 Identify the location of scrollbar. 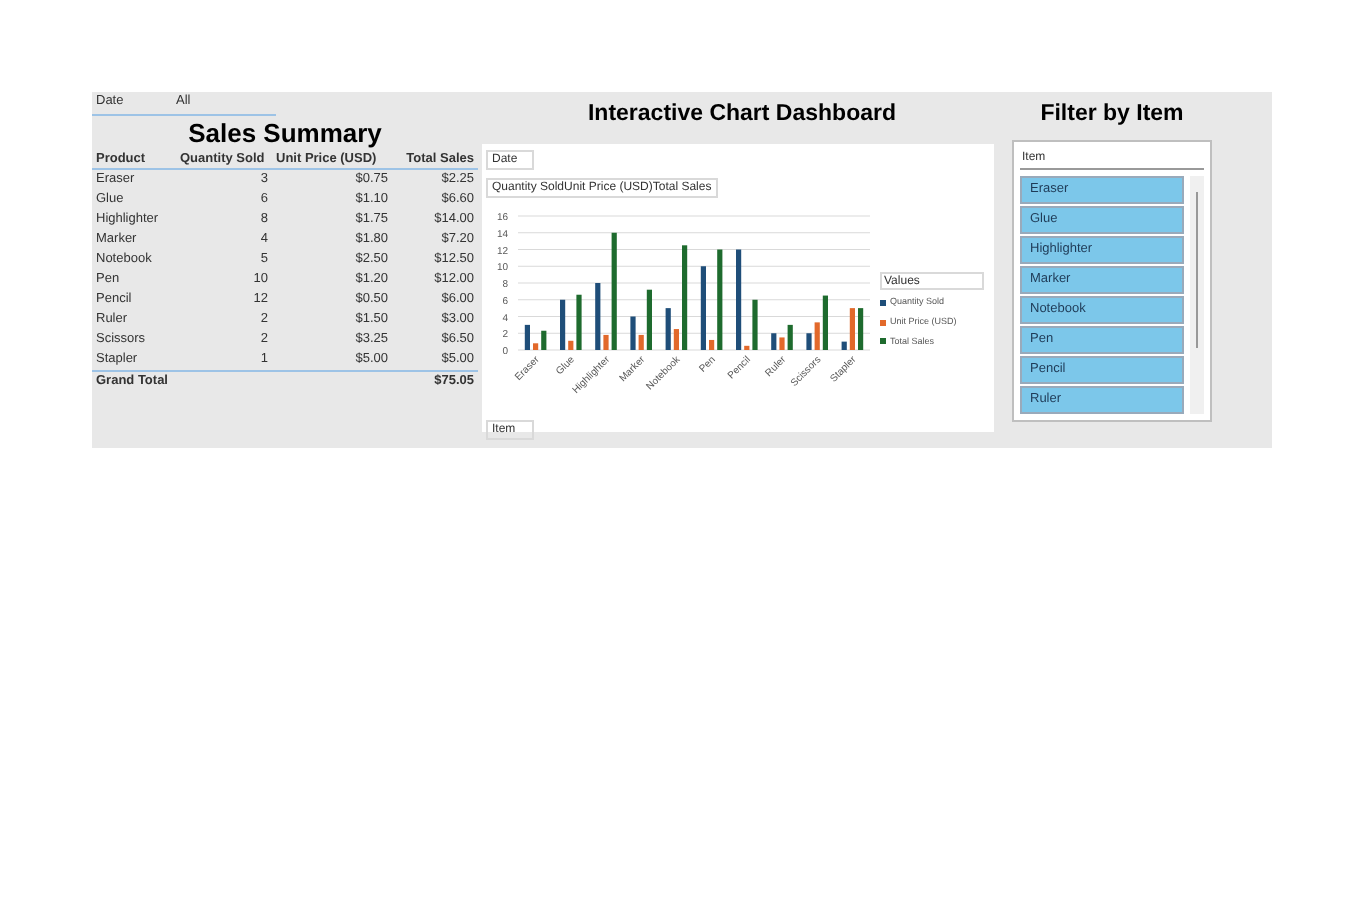
(1197, 295).